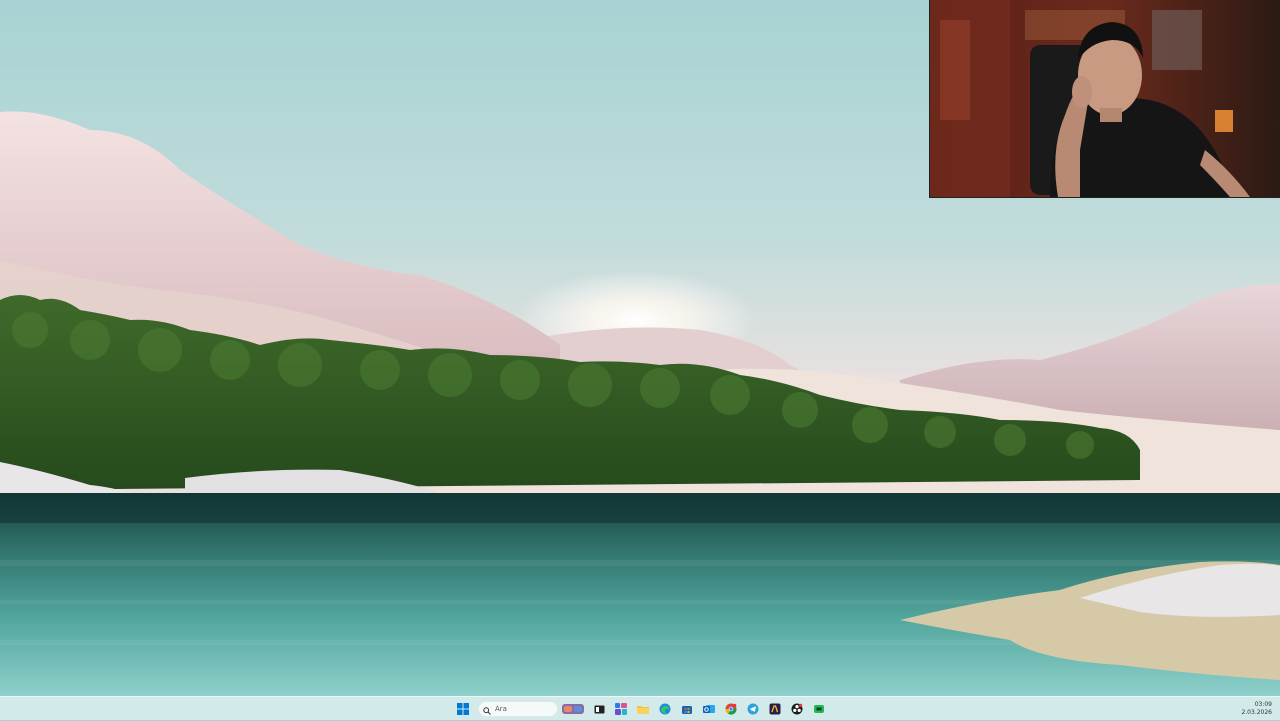  Describe the element at coordinates (731, 709) in the screenshot. I see `chrome-icon` at that location.